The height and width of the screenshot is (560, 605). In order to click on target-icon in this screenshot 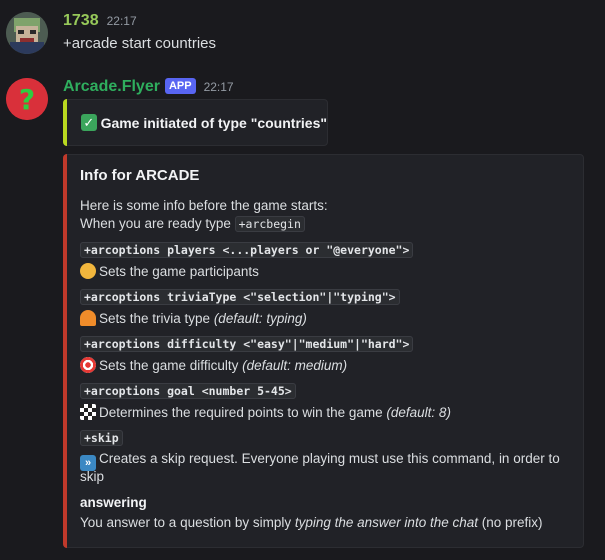, I will do `click(88, 365)`.